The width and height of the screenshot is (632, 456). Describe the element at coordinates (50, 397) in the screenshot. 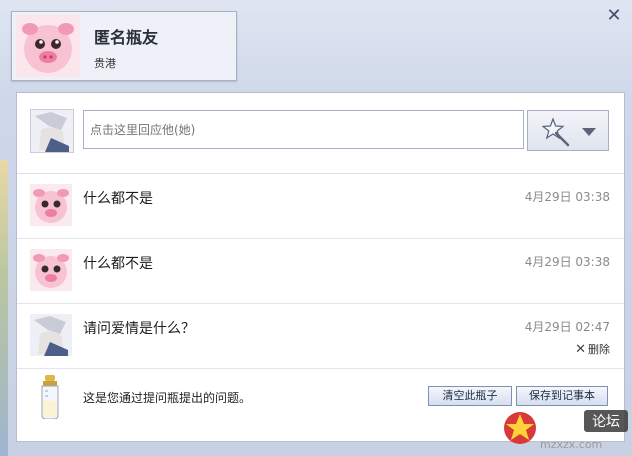

I see `milk-bottle-icon` at that location.